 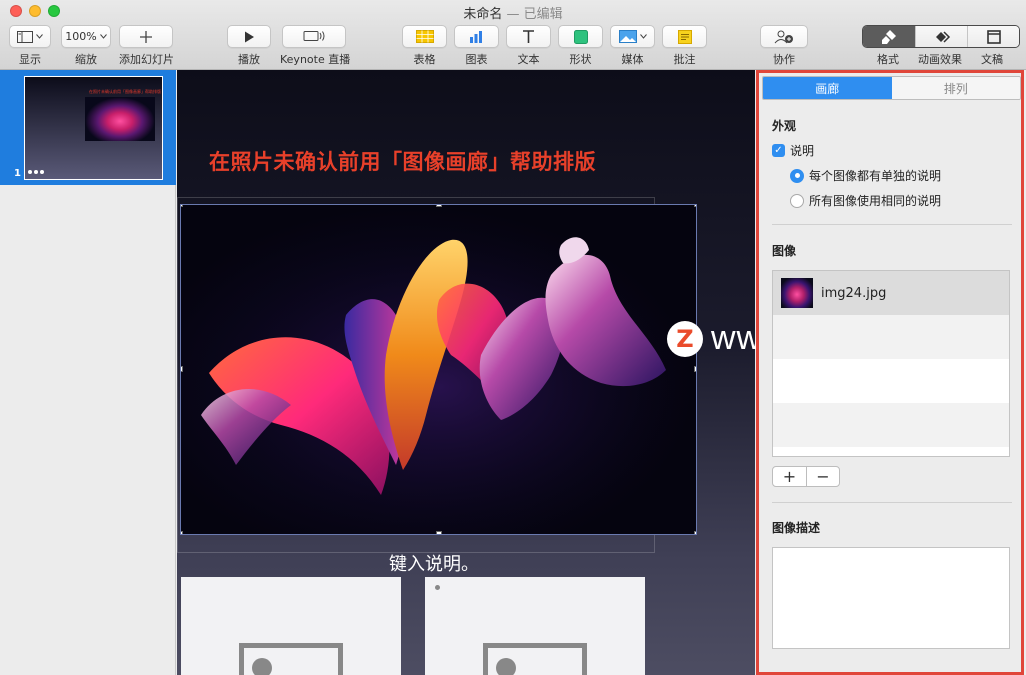 I want to click on format-label: 格式, so click(x=888, y=59).